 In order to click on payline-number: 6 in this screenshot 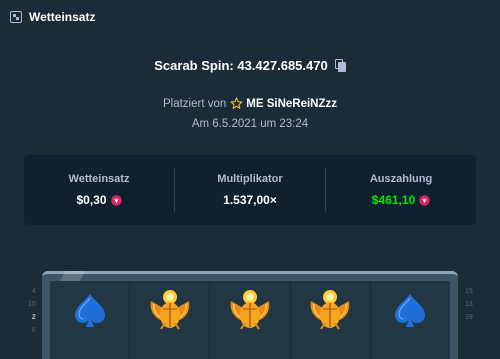, I will do `click(33, 330)`.